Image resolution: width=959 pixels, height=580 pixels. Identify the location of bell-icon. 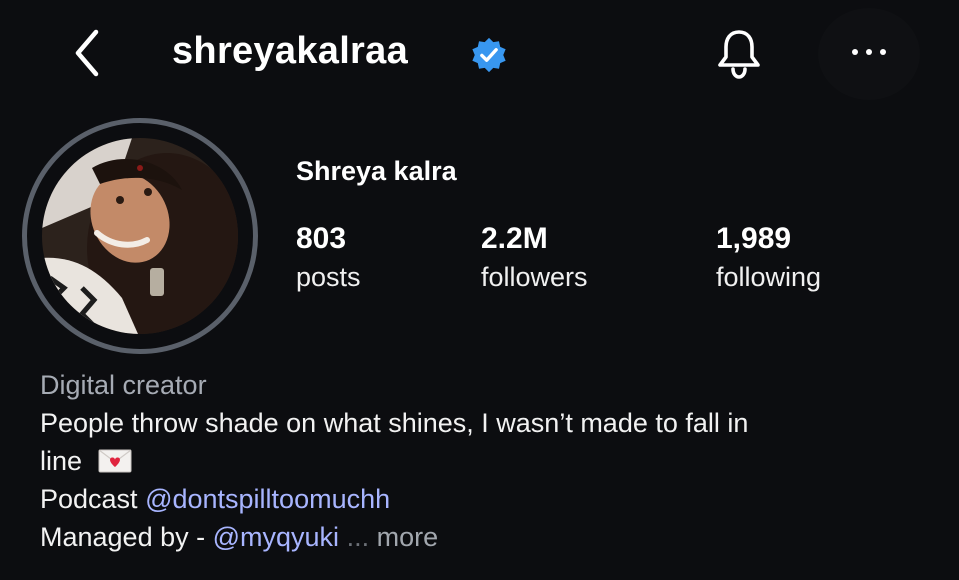
(739, 54).